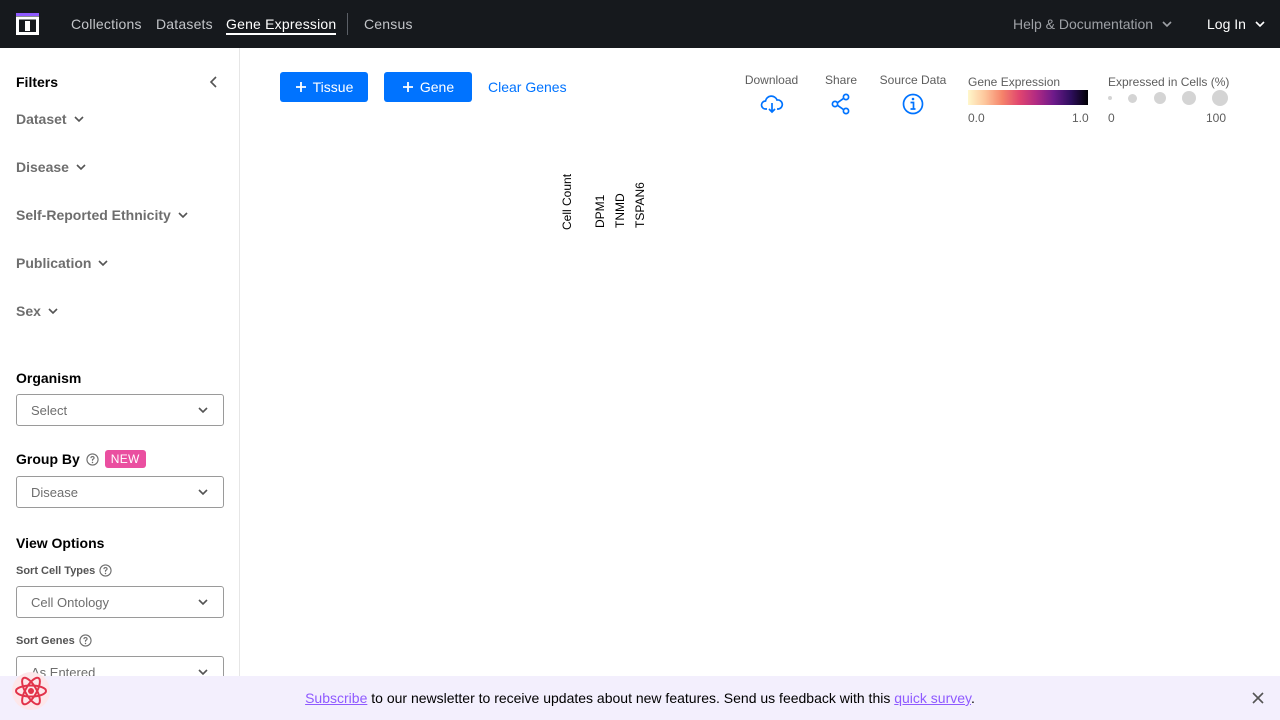 This screenshot has height=720, width=1280. What do you see at coordinates (37, 82) in the screenshot?
I see `filters-title: Filters` at bounding box center [37, 82].